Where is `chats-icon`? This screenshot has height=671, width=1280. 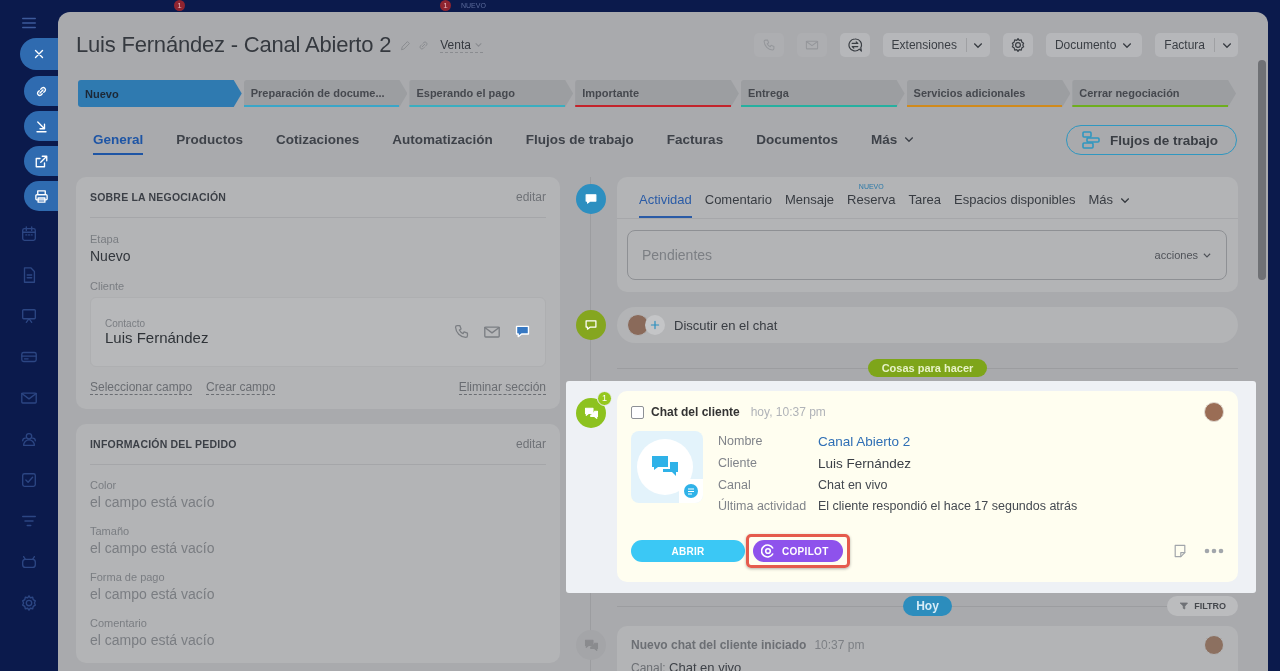 chats-icon is located at coordinates (591, 413).